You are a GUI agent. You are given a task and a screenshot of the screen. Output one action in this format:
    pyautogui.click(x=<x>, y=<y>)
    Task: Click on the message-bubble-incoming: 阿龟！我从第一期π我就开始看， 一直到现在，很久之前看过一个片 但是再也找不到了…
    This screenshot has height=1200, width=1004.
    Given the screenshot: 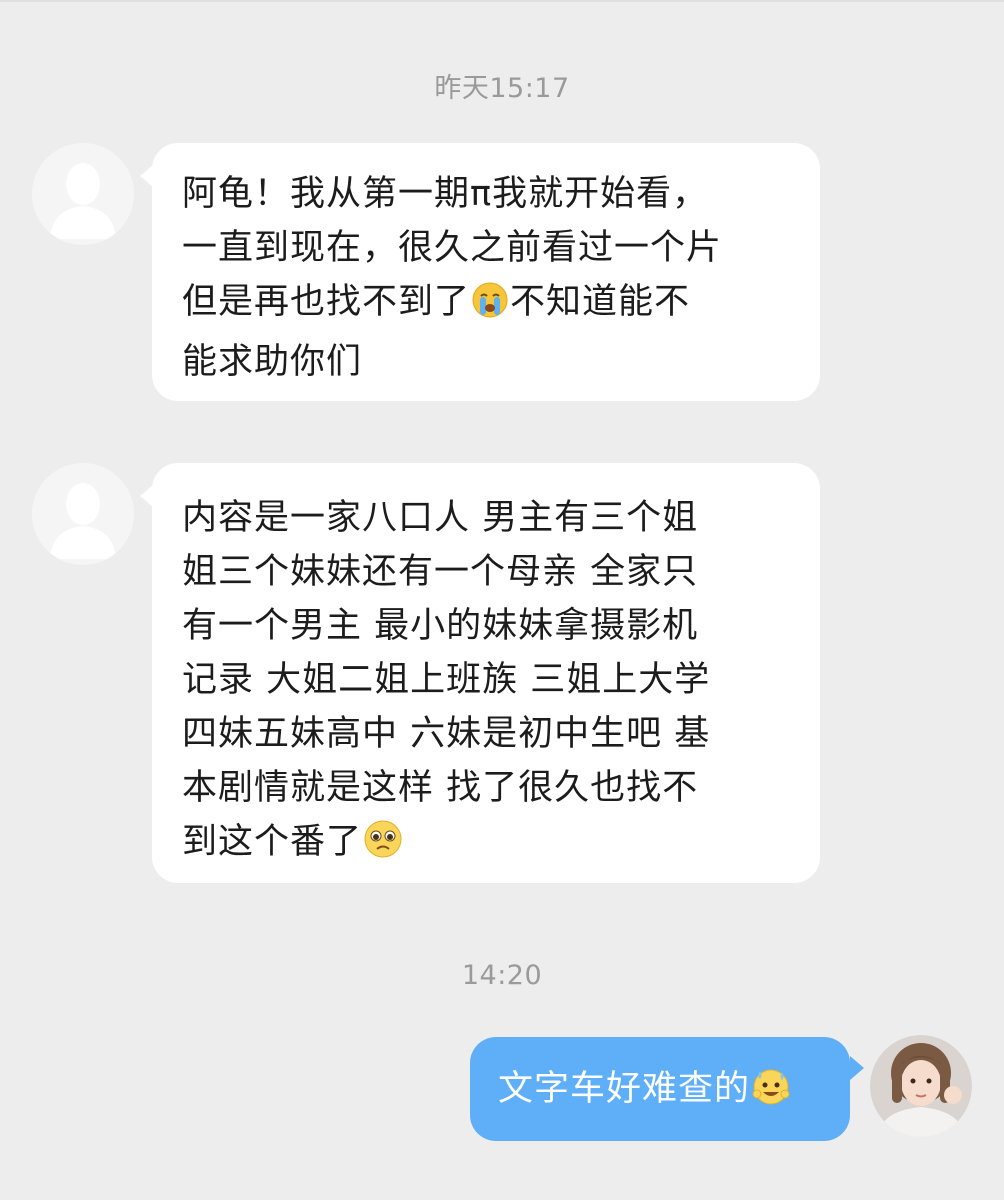 What is the action you would take?
    pyautogui.click(x=486, y=272)
    